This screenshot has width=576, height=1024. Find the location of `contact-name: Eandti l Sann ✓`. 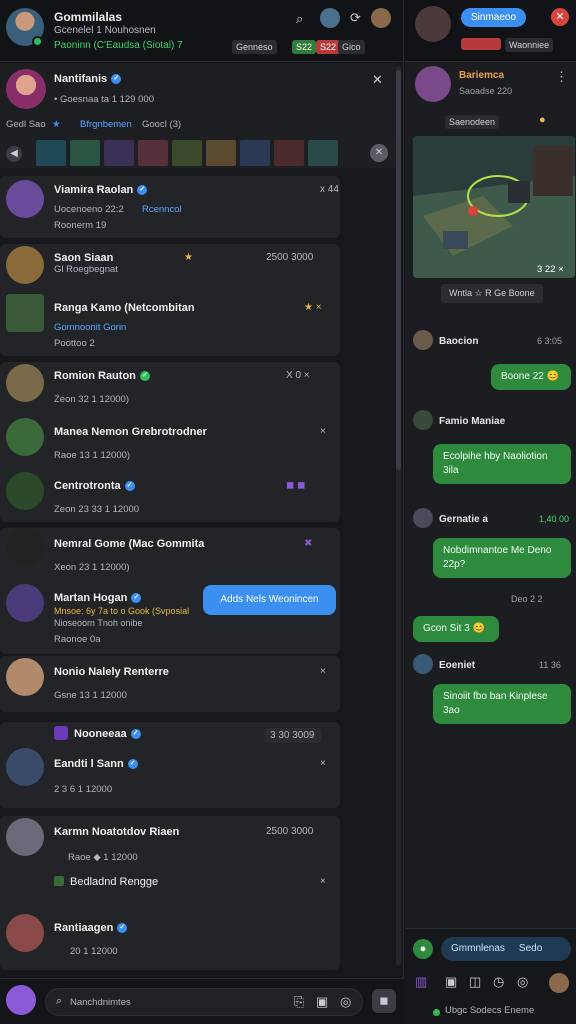

contact-name: Eandti l Sann ✓ is located at coordinates (96, 764).